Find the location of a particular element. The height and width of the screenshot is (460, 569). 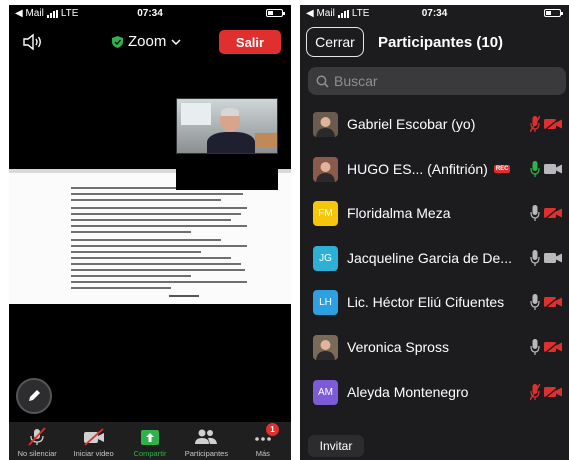

more-button: 1 Más is located at coordinates (263, 441).